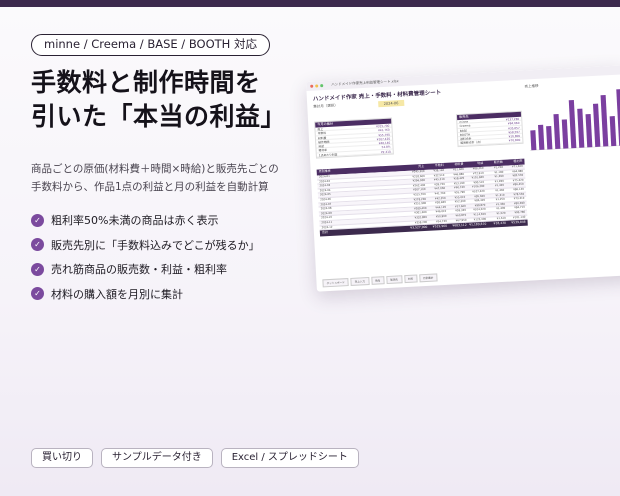  What do you see at coordinates (322, 133) in the screenshot?
I see `panel-row-label: 手数料` at bounding box center [322, 133].